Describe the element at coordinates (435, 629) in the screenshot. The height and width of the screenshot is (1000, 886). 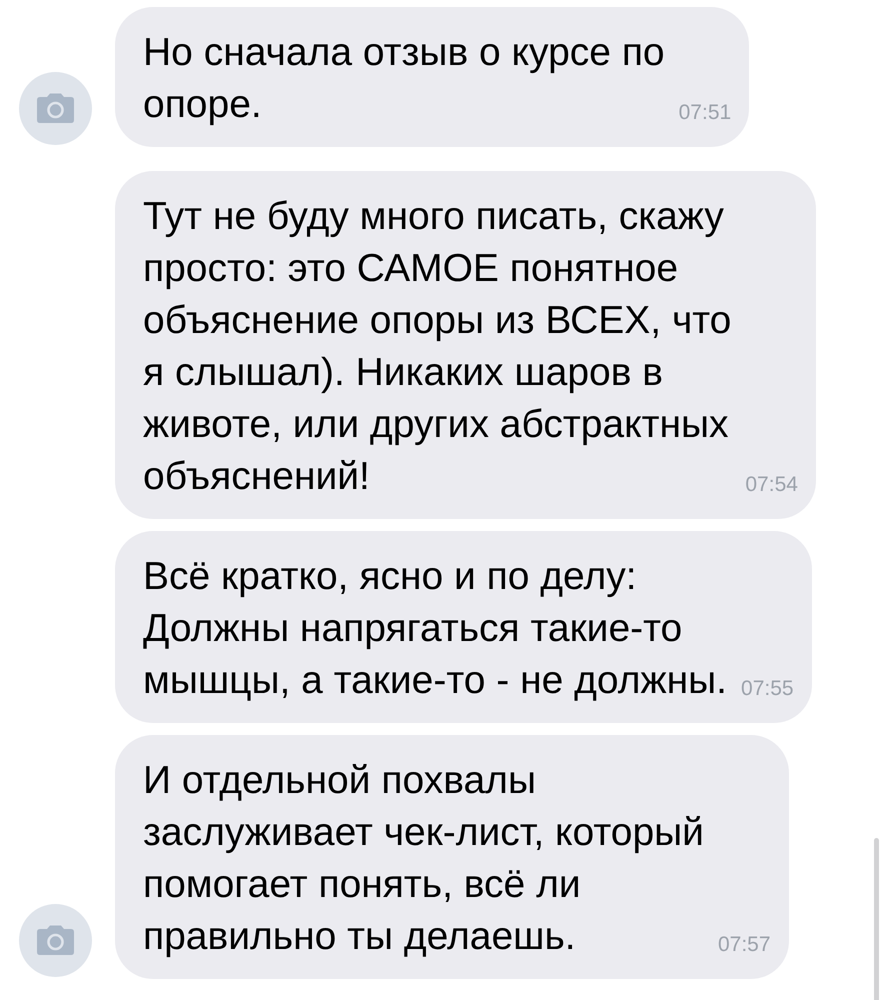
I see `message-text: Всё кратко, ясно и по делу: Должны напрягаться такие-то мышцы, а такие-то - не должны.` at that location.